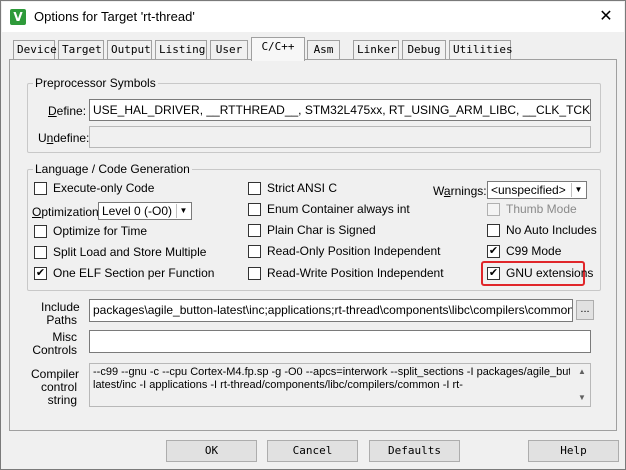 The height and width of the screenshot is (470, 626). Describe the element at coordinates (414, 451) in the screenshot. I see `defaults-button: Defaults` at that location.